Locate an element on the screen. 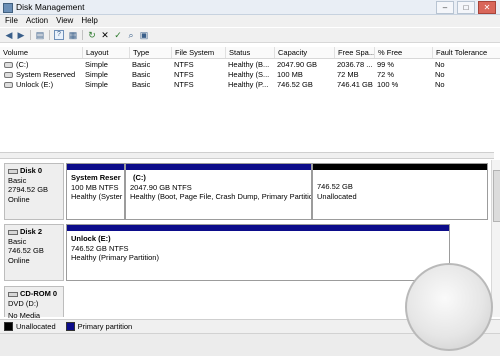  menu-action: Action is located at coordinates (37, 21).